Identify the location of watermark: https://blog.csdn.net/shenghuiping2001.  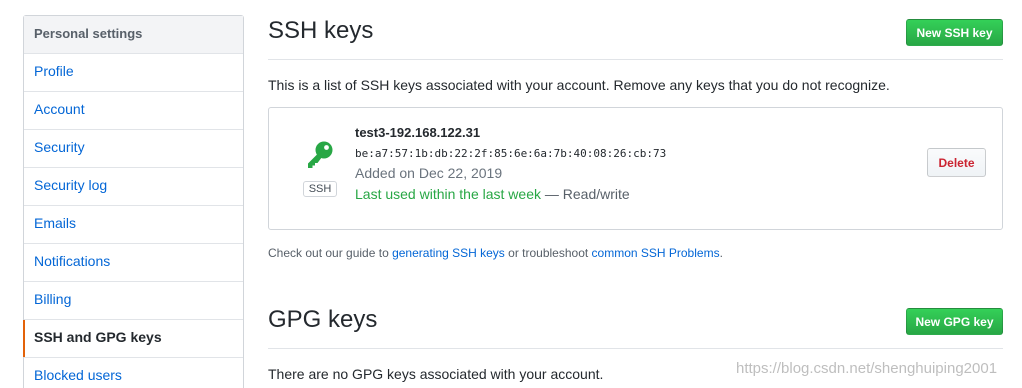
(867, 368).